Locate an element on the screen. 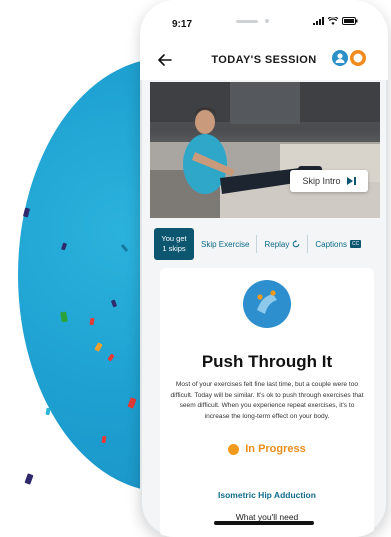 The height and width of the screenshot is (537, 391). skip-exercise-label: Skip Exercise is located at coordinates (225, 244).